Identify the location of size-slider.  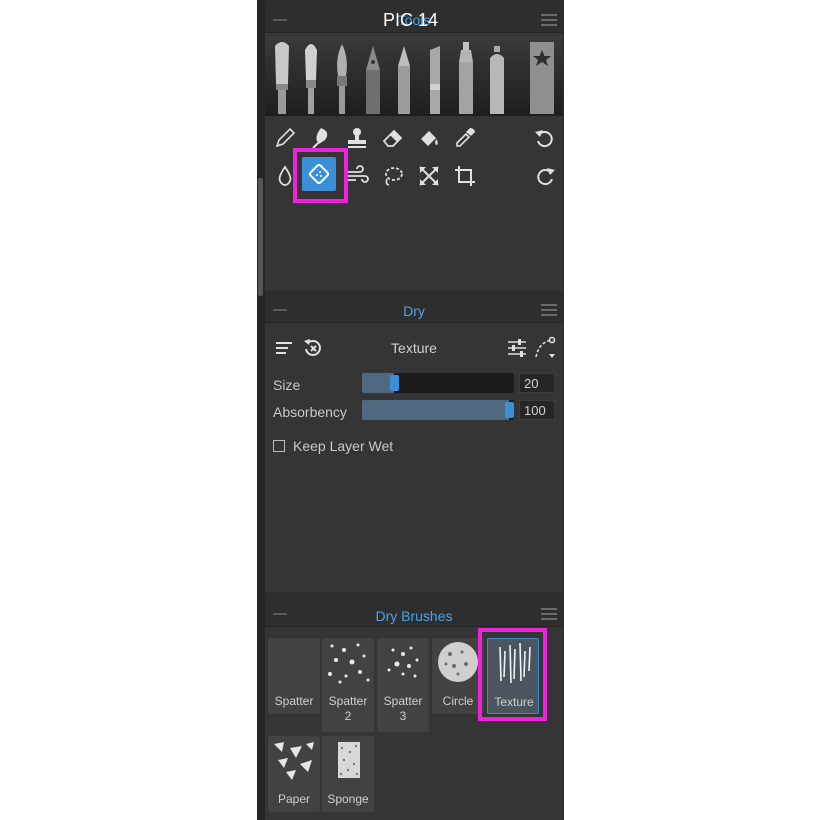
(438, 383).